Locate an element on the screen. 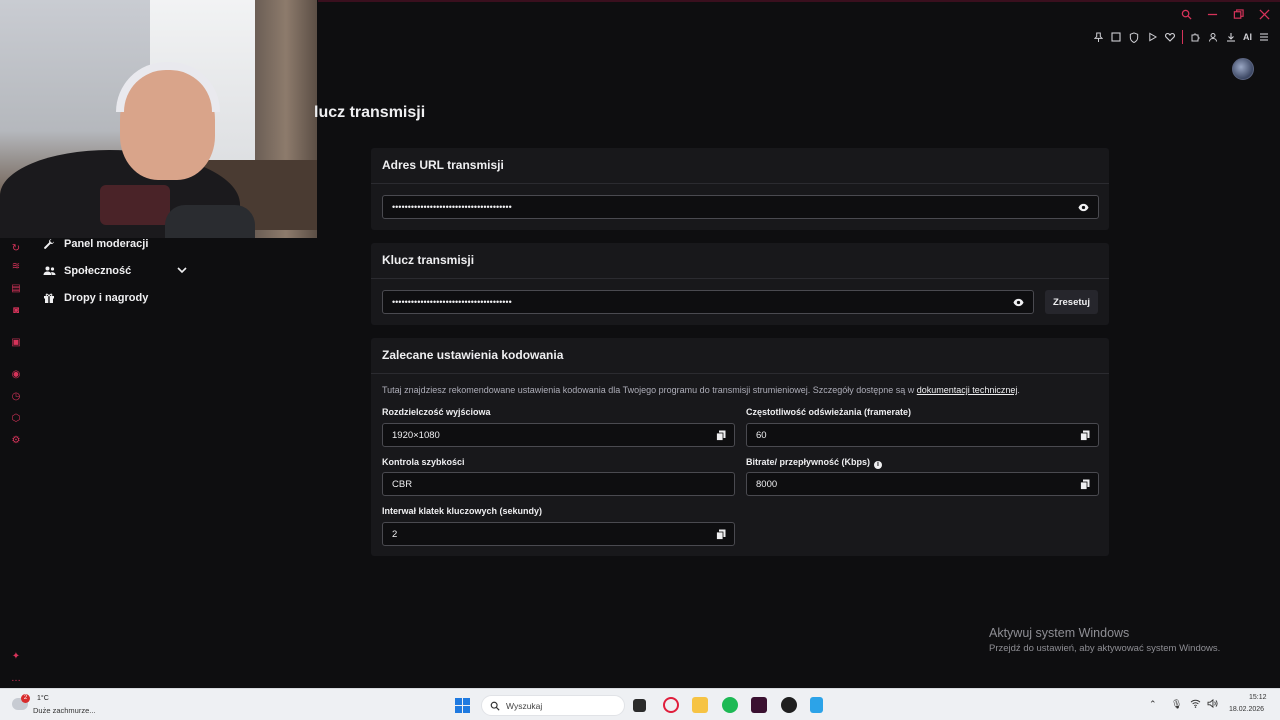 Image resolution: width=1280 pixels, height=720 pixels. rail-history-icon: ◷ is located at coordinates (16, 396).